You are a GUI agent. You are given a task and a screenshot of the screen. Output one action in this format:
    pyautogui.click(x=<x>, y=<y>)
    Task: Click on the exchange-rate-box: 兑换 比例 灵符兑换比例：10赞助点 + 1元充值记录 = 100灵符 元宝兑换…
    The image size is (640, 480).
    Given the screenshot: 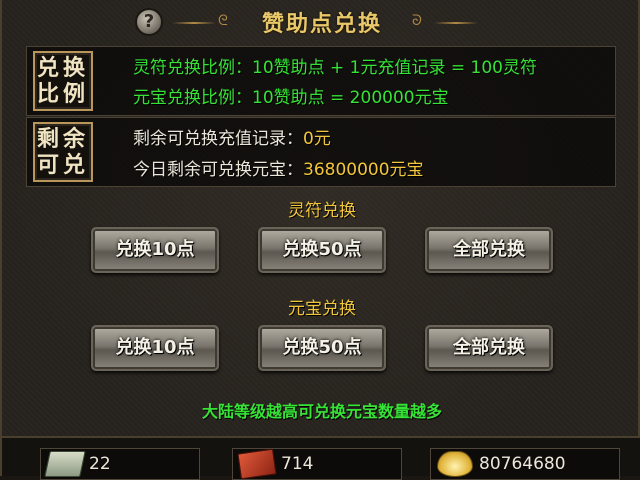 What is the action you would take?
    pyautogui.click(x=321, y=81)
    